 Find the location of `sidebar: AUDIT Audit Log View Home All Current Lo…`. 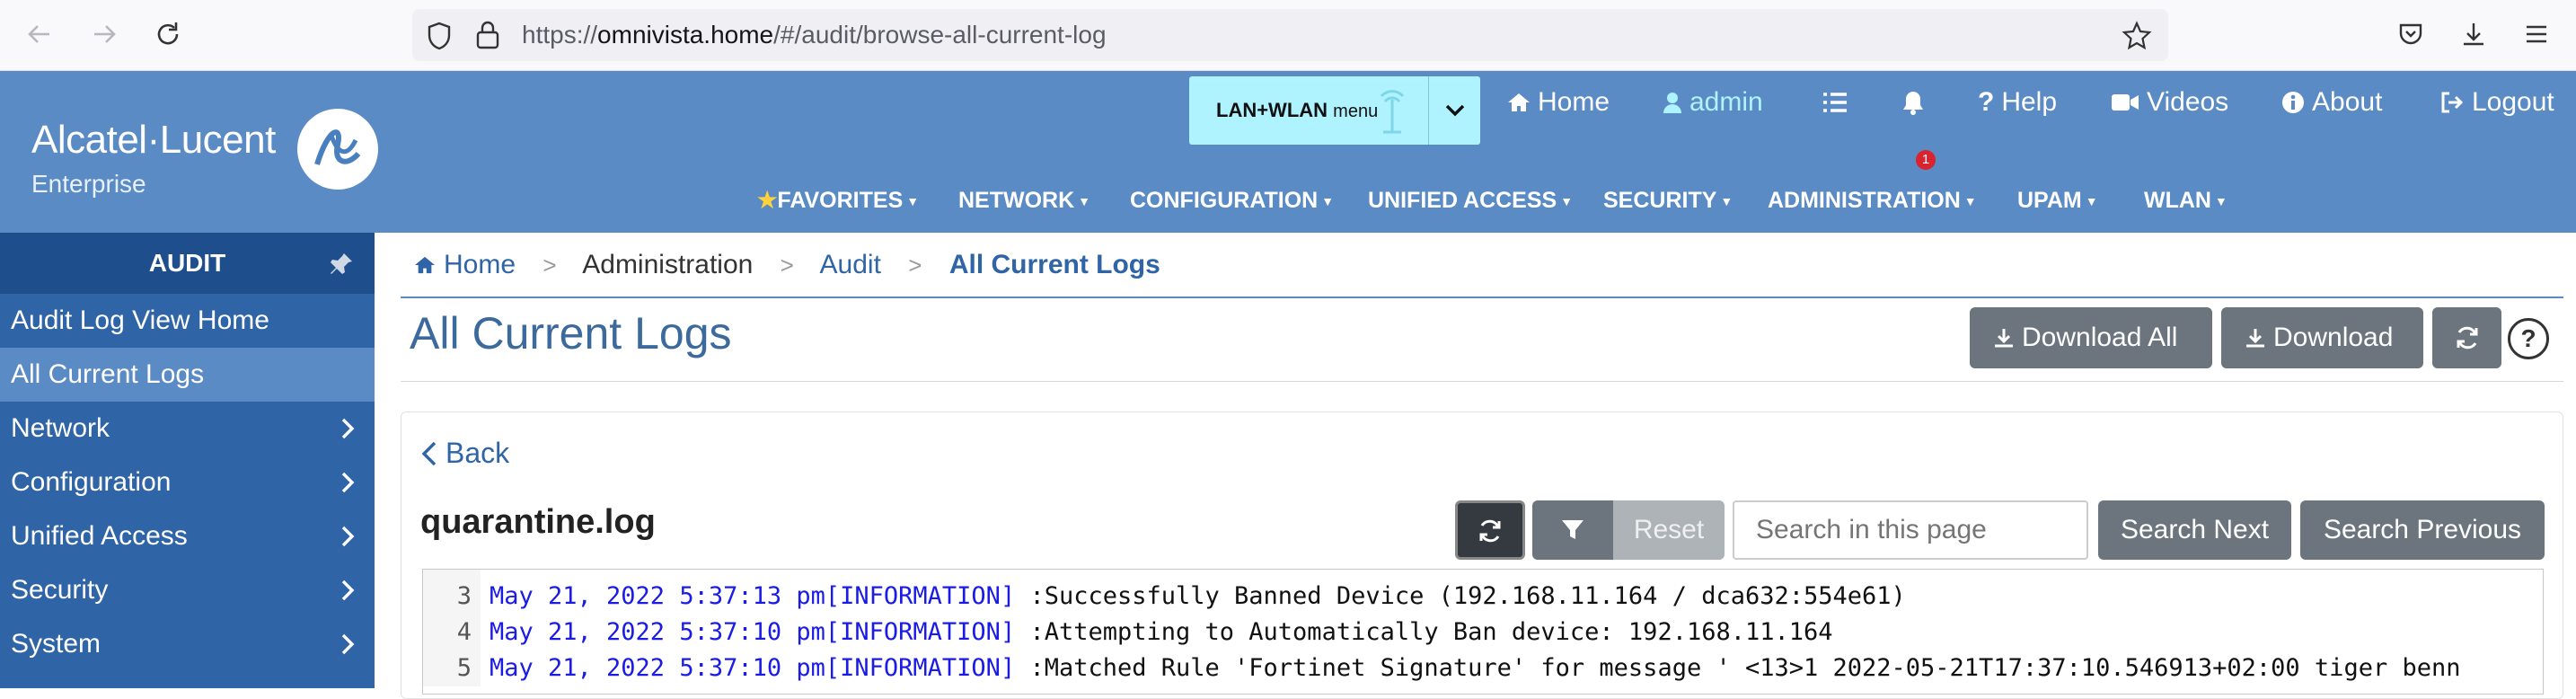

sidebar: AUDIT Audit Log View Home All Current Lo… is located at coordinates (187, 460).